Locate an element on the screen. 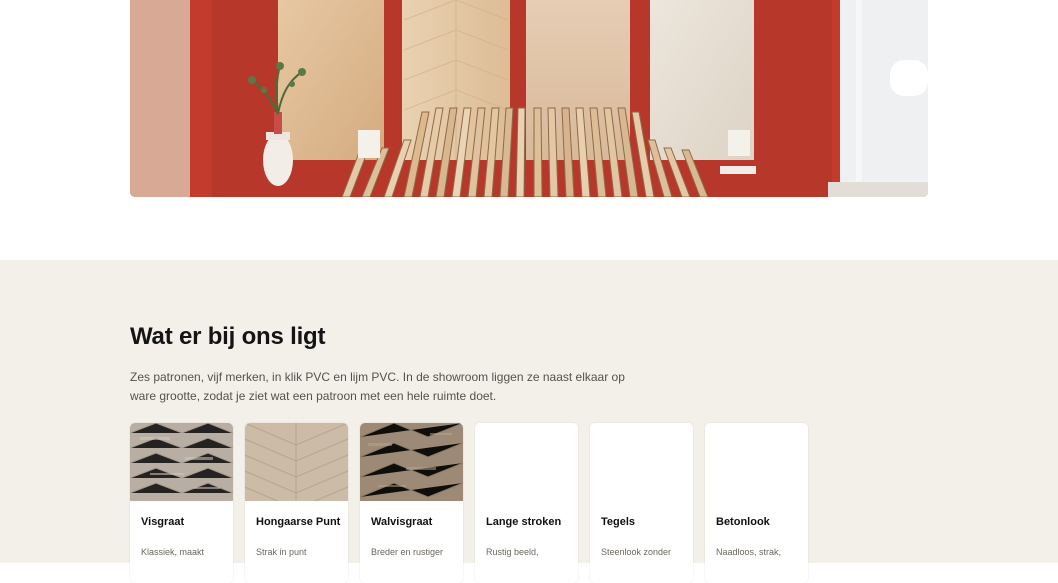 The height and width of the screenshot is (583, 1058). card-title: Walvisgraat is located at coordinates (402, 522).